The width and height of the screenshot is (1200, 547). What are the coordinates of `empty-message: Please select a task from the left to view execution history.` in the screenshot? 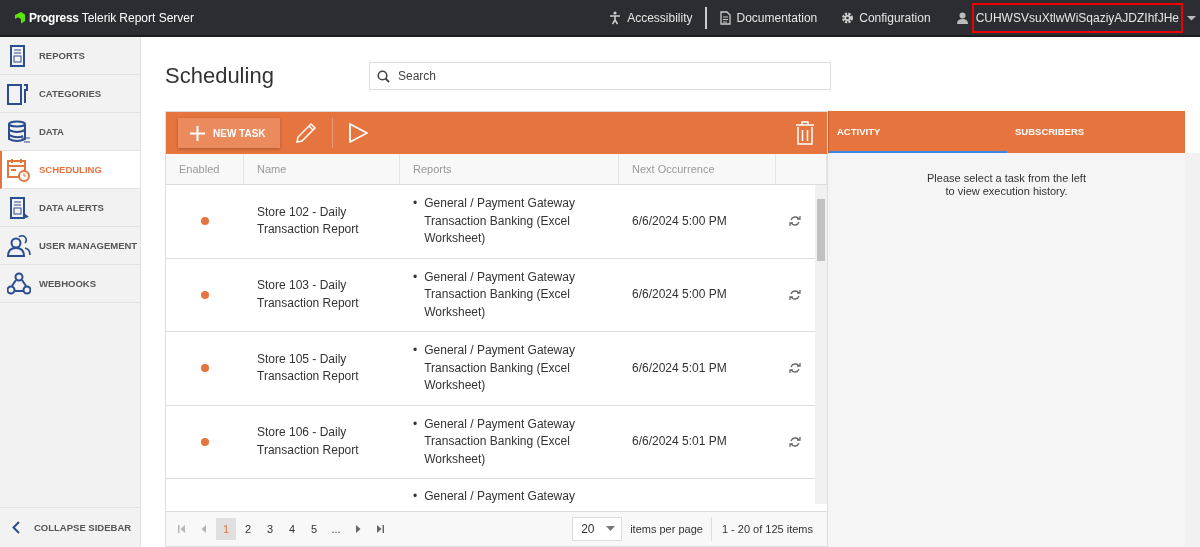 It's located at (1006, 185).